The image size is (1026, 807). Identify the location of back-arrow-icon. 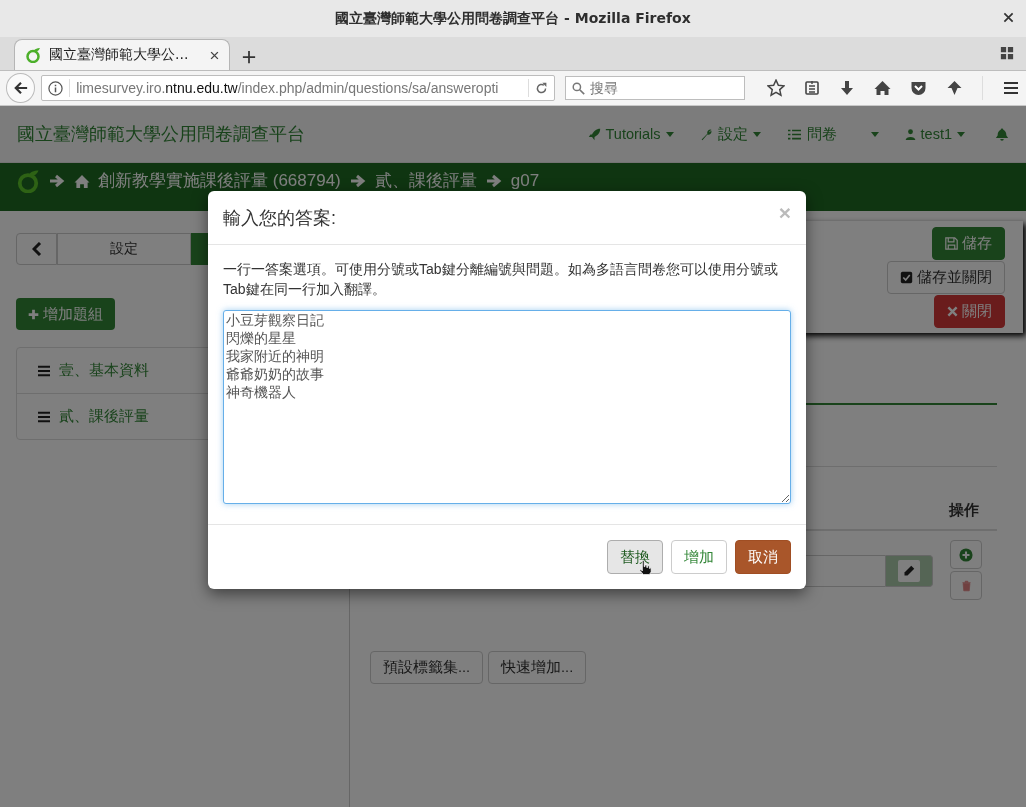
(20, 88).